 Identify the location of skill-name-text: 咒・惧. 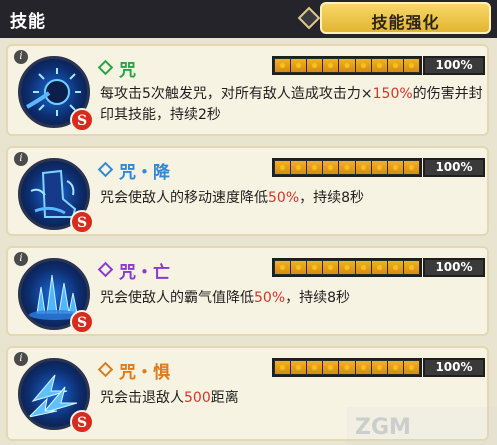
(144, 373).